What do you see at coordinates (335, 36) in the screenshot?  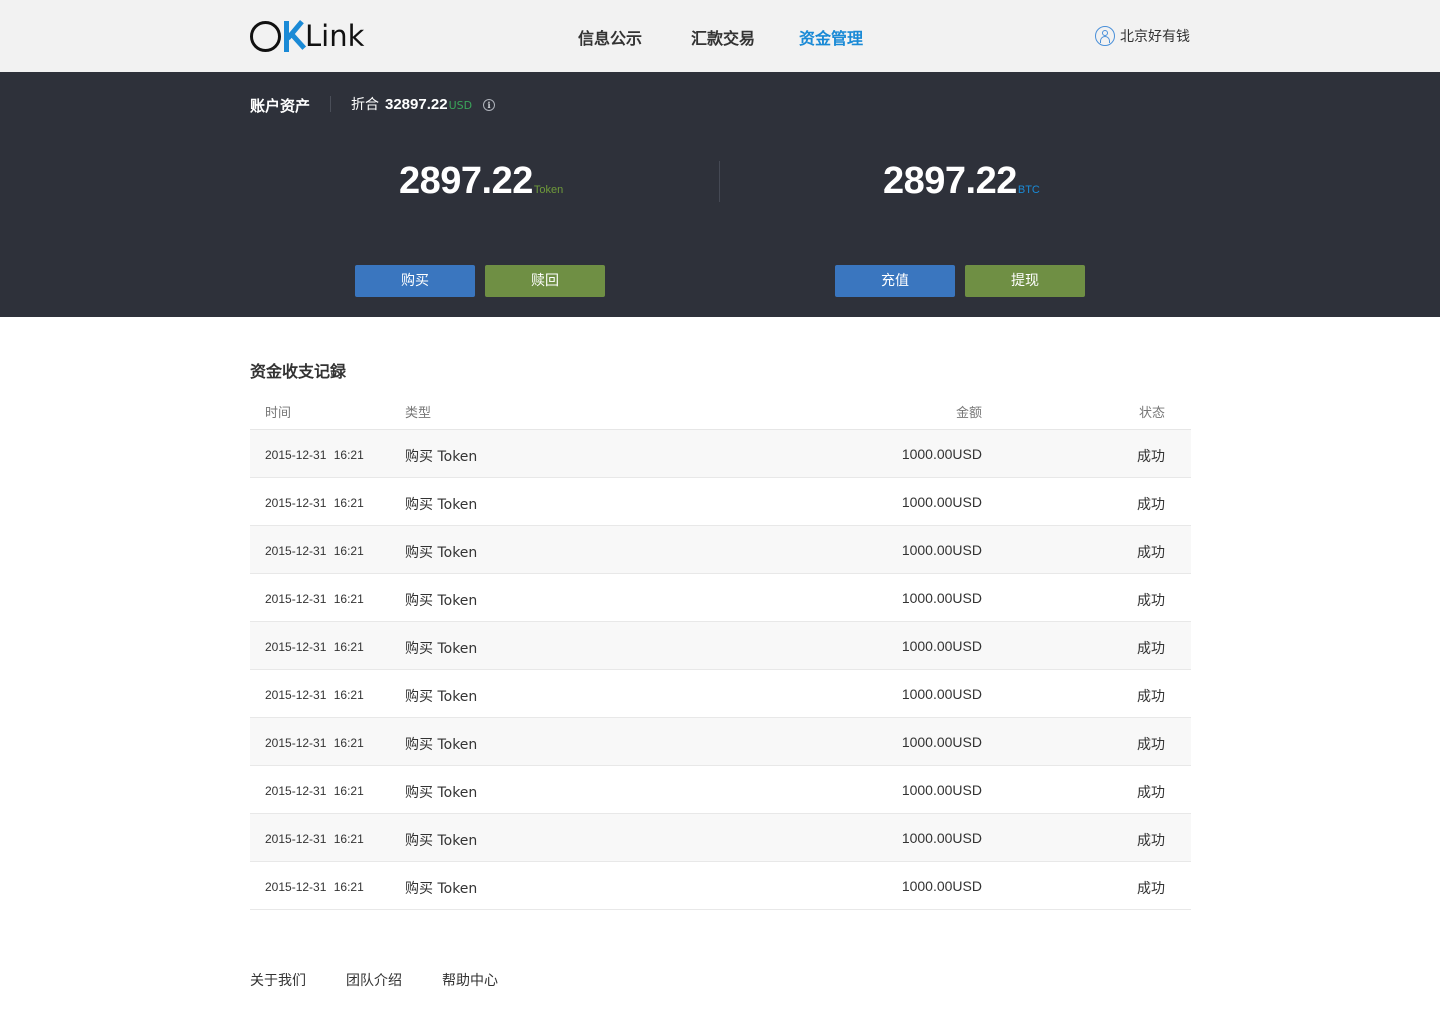 I see `logo-text: Link` at bounding box center [335, 36].